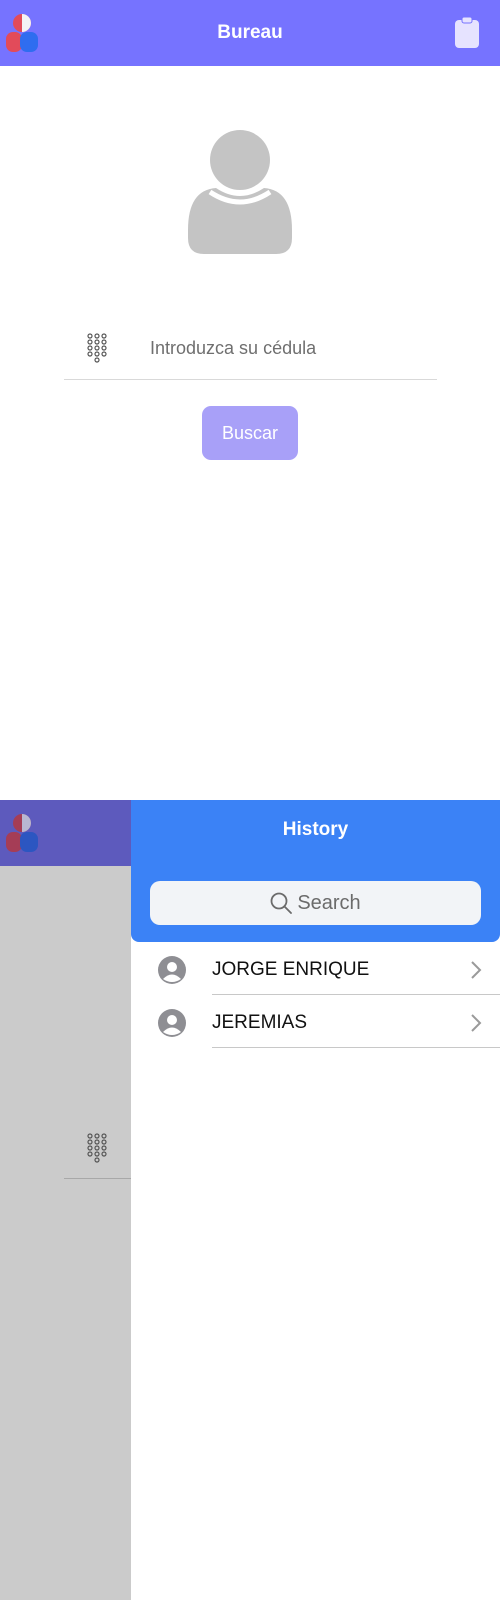 This screenshot has height=1600, width=500. Describe the element at coordinates (315, 1021) in the screenshot. I see `list-item: JEREMIAS` at that location.